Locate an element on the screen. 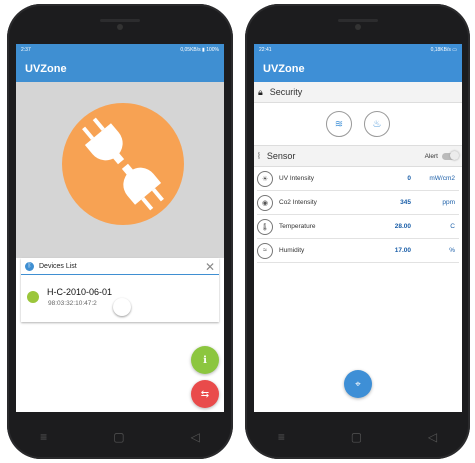 This screenshot has width=475, height=463. security-label: Security is located at coordinates (286, 92).